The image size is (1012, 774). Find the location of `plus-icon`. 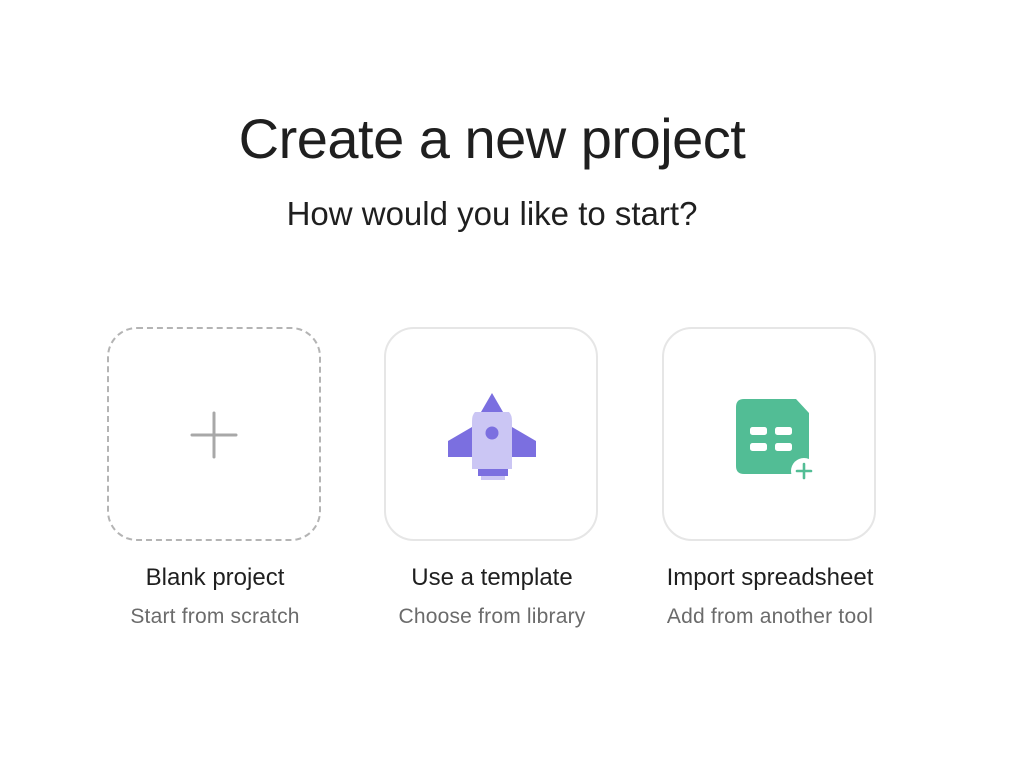

plus-icon is located at coordinates (214, 435).